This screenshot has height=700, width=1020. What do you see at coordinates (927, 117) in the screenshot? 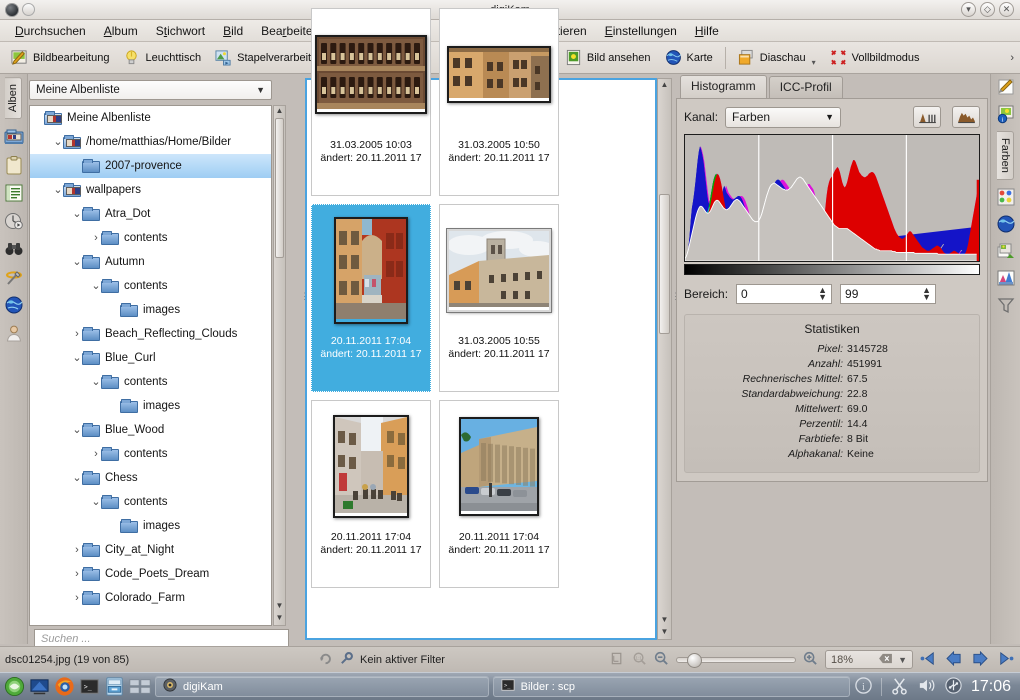
I see `linear-scale-icon` at bounding box center [927, 117].